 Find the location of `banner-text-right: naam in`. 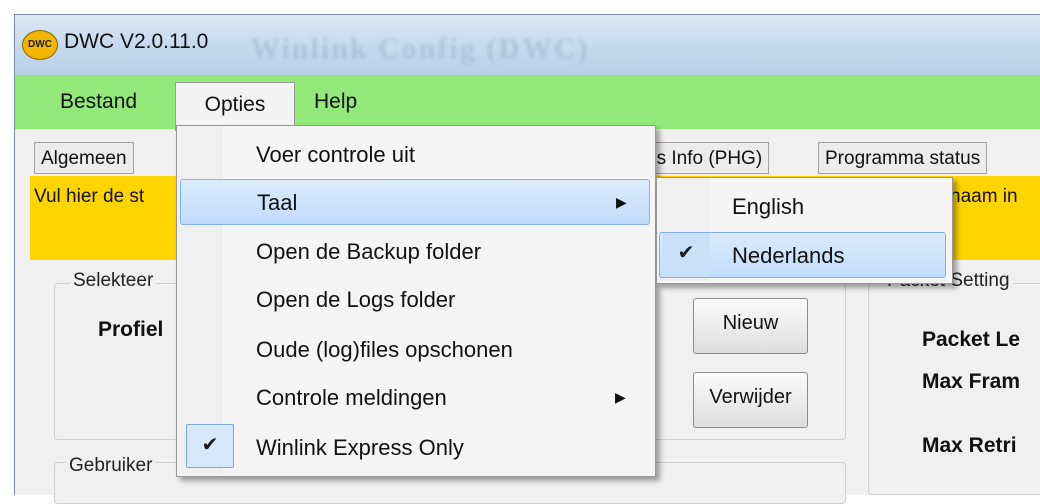

banner-text-right: naam in is located at coordinates (984, 196).